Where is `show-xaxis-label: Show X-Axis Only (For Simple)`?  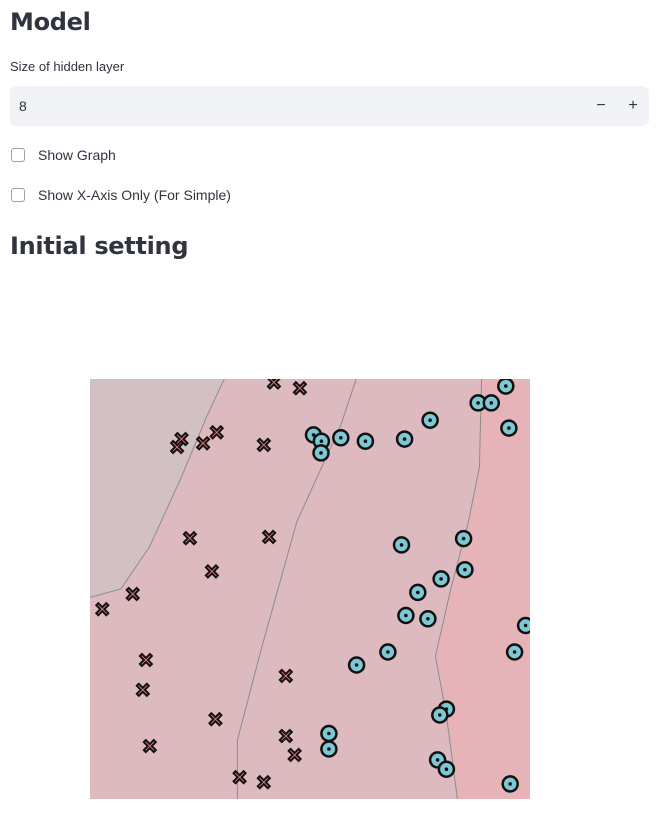 show-xaxis-label: Show X-Axis Only (For Simple) is located at coordinates (134, 195).